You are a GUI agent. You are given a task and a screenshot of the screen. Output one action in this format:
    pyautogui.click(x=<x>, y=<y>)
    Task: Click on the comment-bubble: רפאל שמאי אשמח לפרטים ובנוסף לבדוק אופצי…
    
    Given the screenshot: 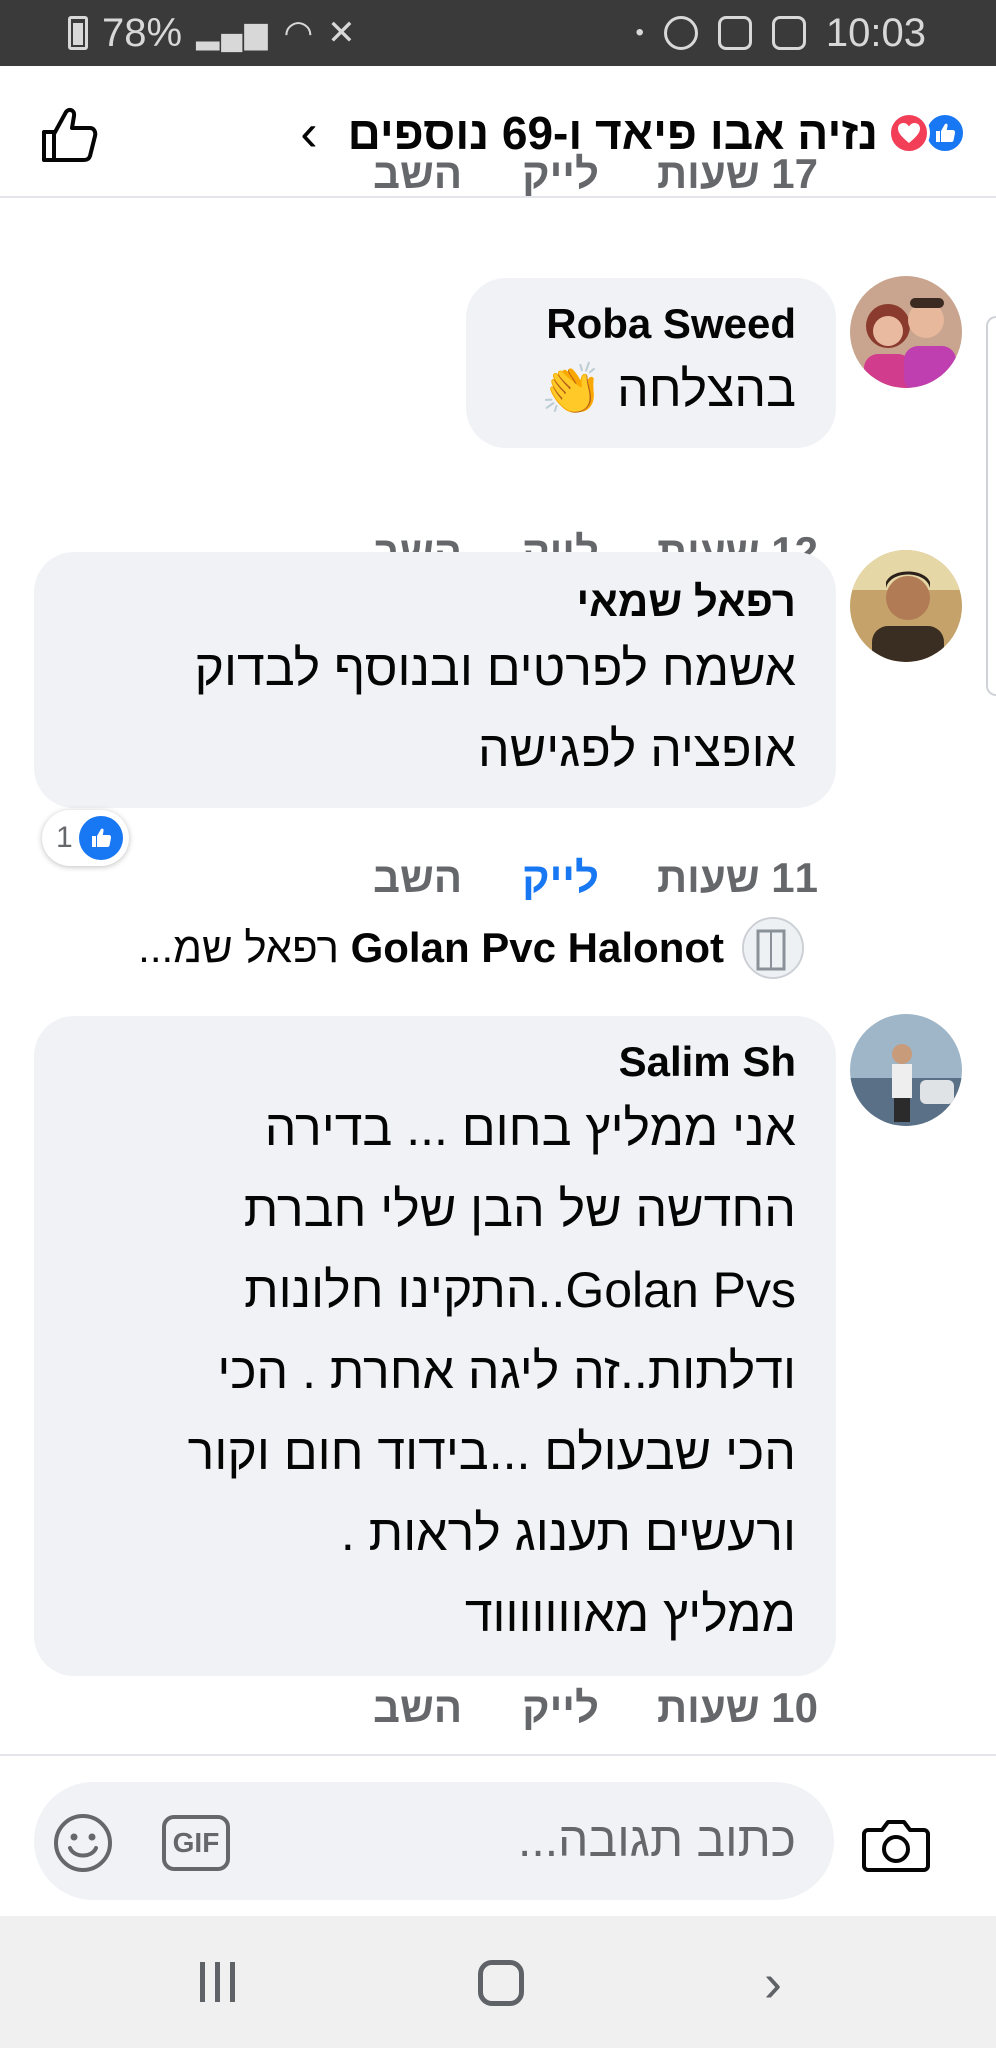 What is the action you would take?
    pyautogui.click(x=435, y=680)
    